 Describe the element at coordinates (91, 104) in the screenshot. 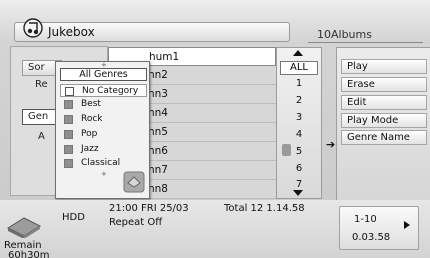

I see `genre-label: Best` at that location.